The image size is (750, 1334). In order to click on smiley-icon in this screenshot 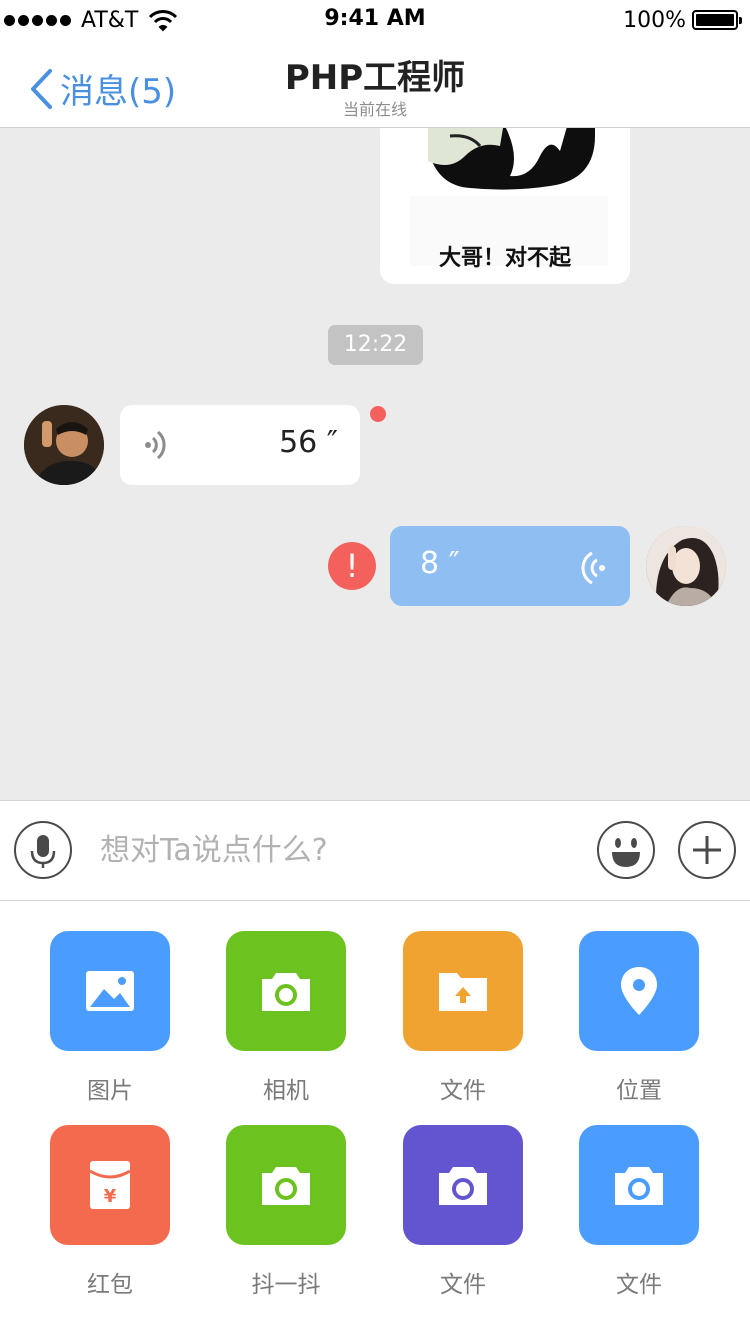, I will do `click(626, 852)`.